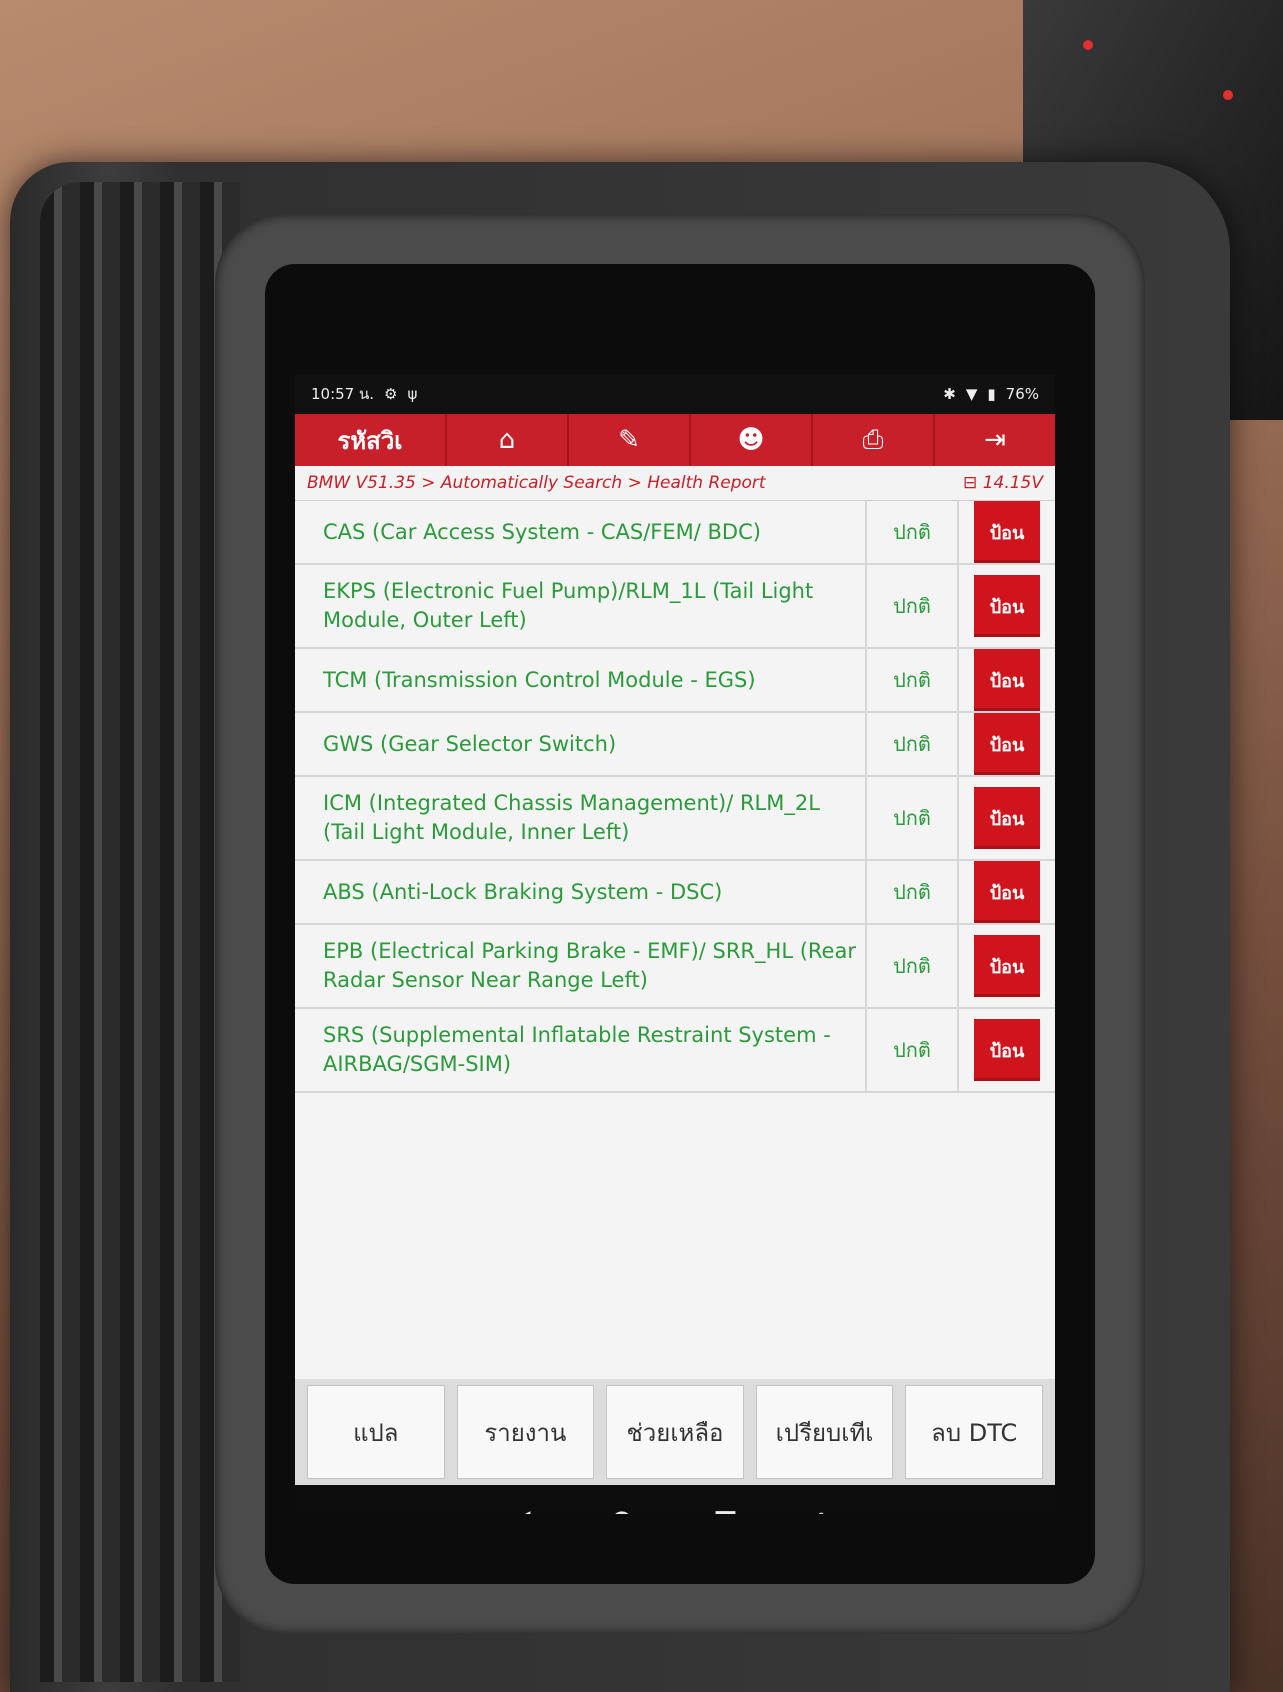  Describe the element at coordinates (1012, 483) in the screenshot. I see `voltage-value: 14.15V` at that location.